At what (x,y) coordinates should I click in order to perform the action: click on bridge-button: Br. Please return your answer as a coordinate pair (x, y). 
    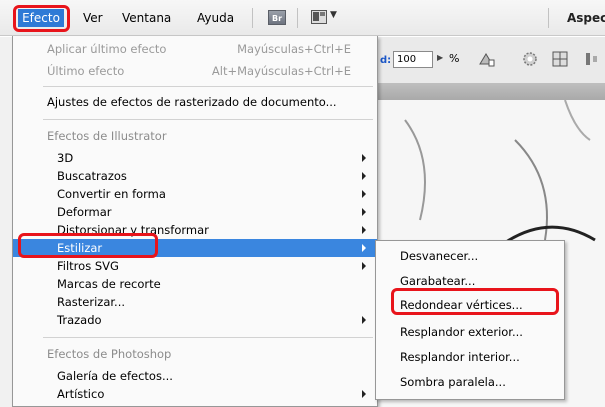
    Looking at the image, I should click on (277, 17).